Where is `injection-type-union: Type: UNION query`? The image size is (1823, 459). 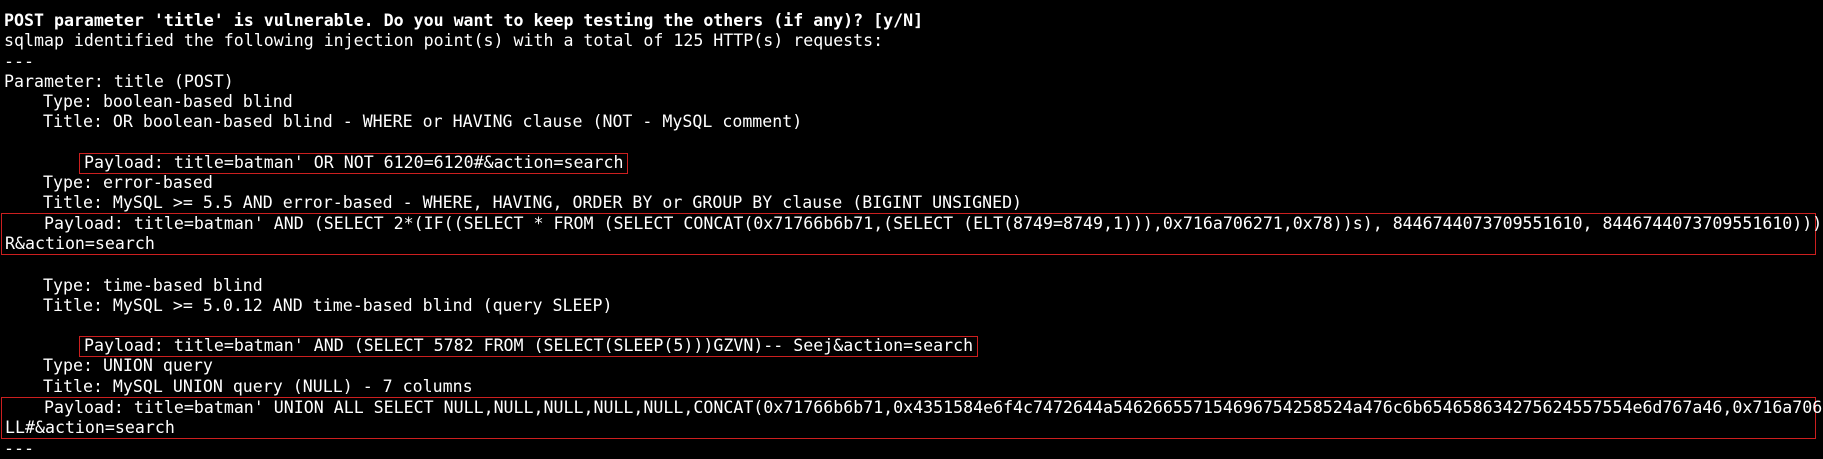
injection-type-union: Type: UNION query is located at coordinates (128, 366).